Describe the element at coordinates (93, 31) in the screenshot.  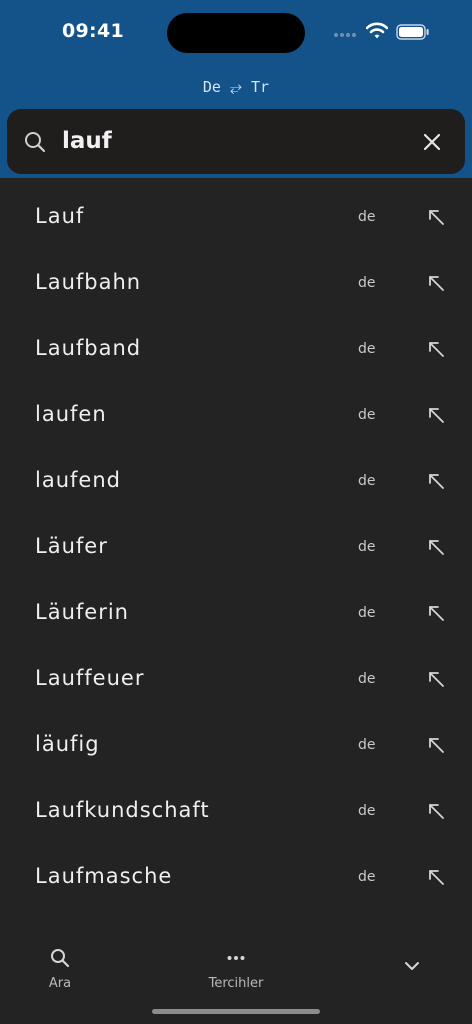
I see `status-time: 09:41` at that location.